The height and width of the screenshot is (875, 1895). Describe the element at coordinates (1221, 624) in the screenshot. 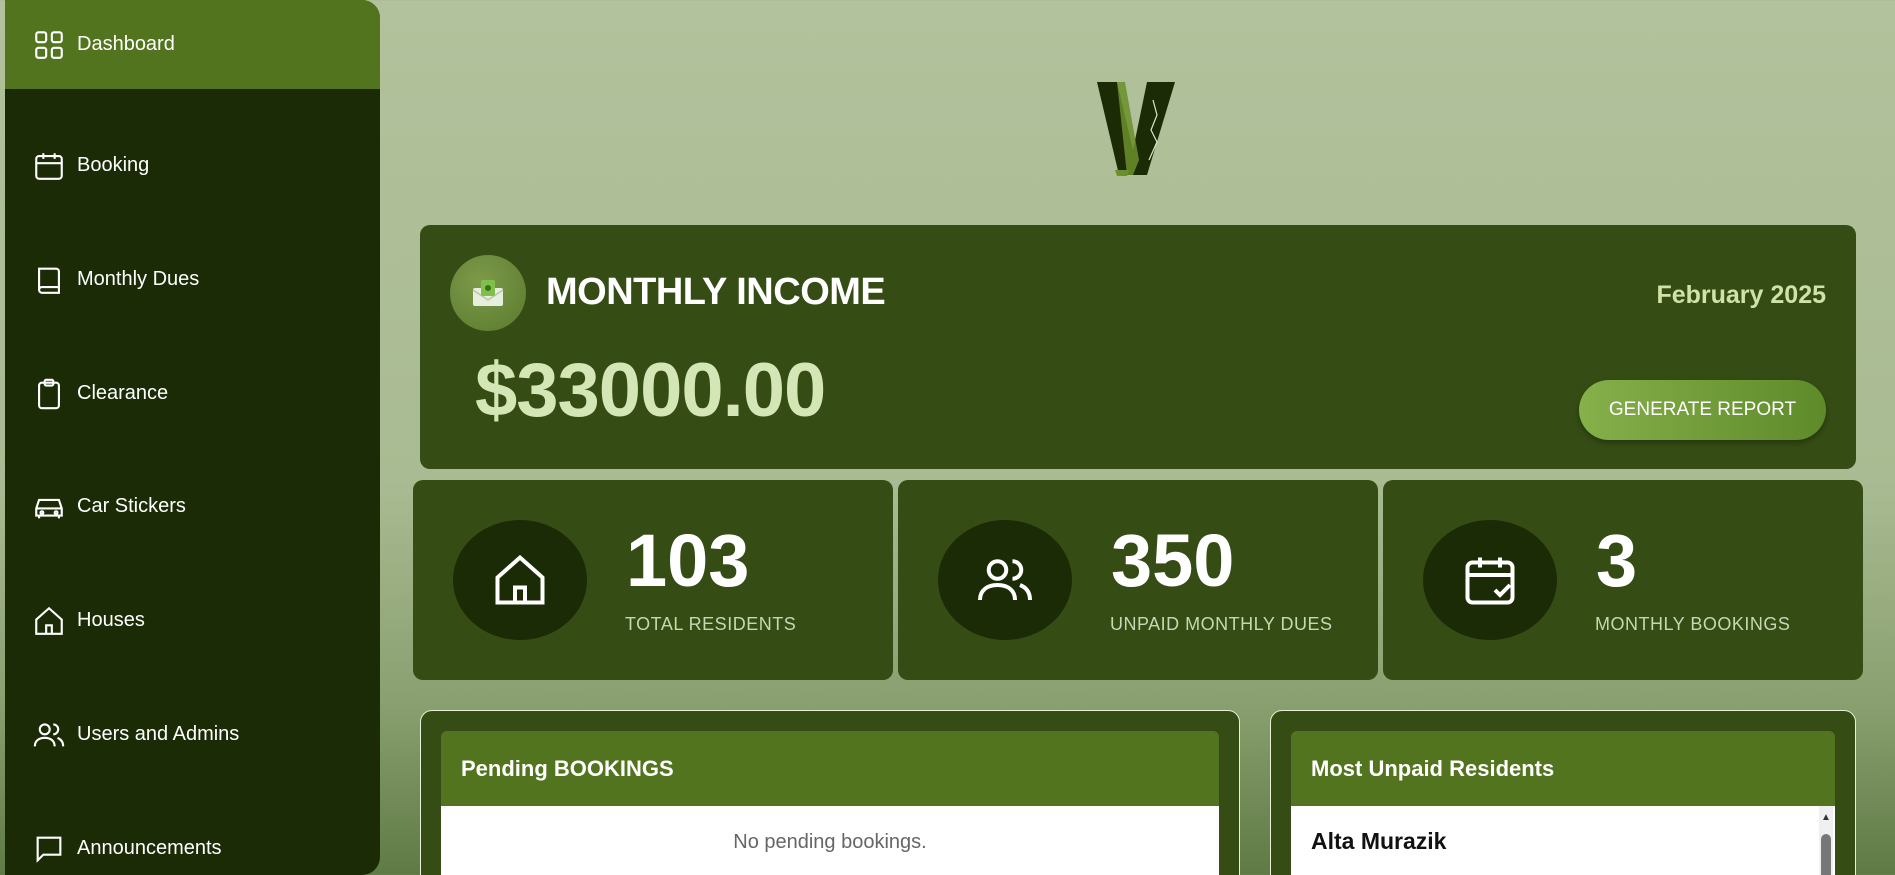

I see `stat-caption: UNPAID MONTHLY DUES` at that location.